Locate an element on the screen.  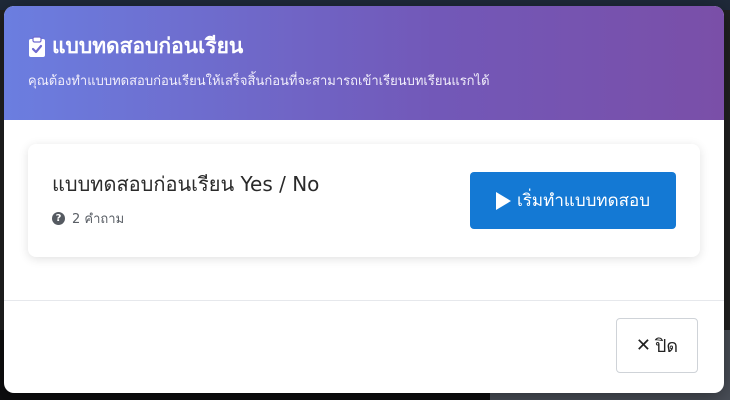
close-label: ปิด is located at coordinates (666, 346).